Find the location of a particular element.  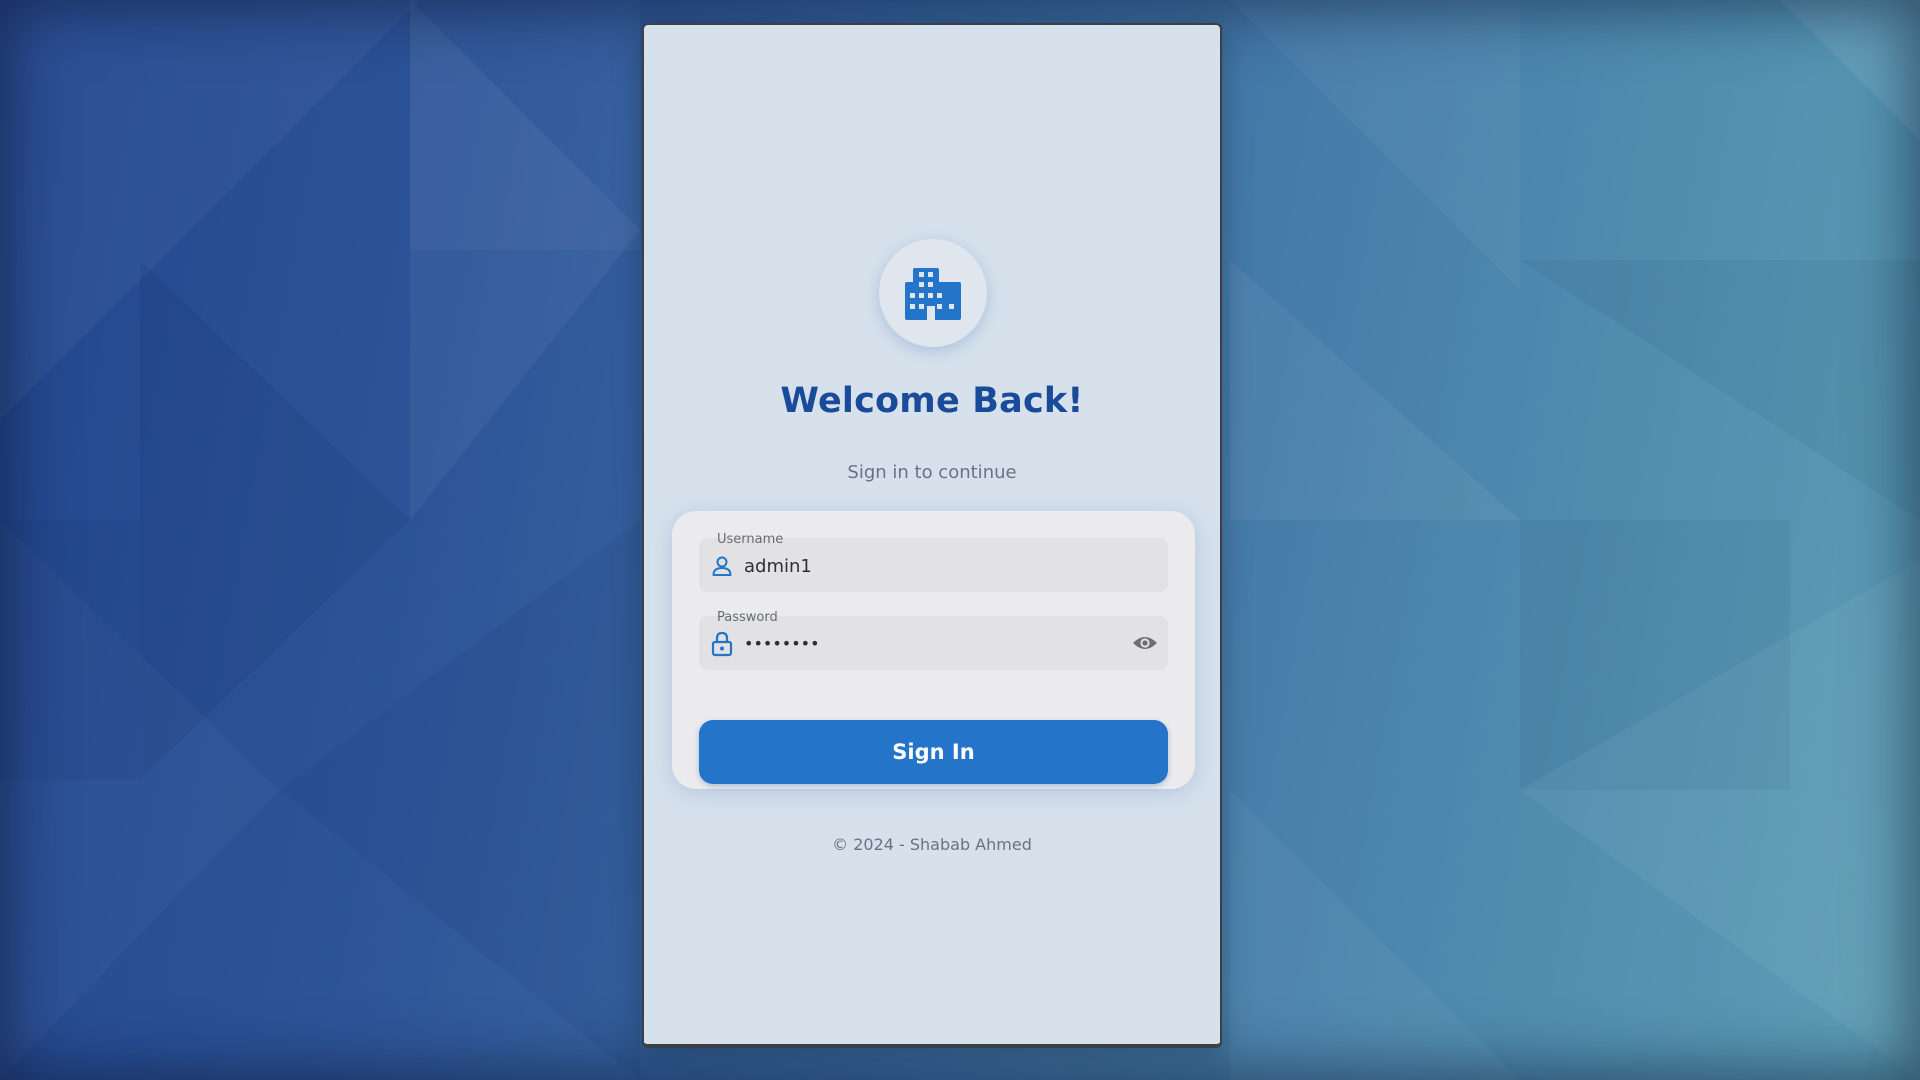

login-form: Username Password •••••••• is located at coordinates (933, 650).